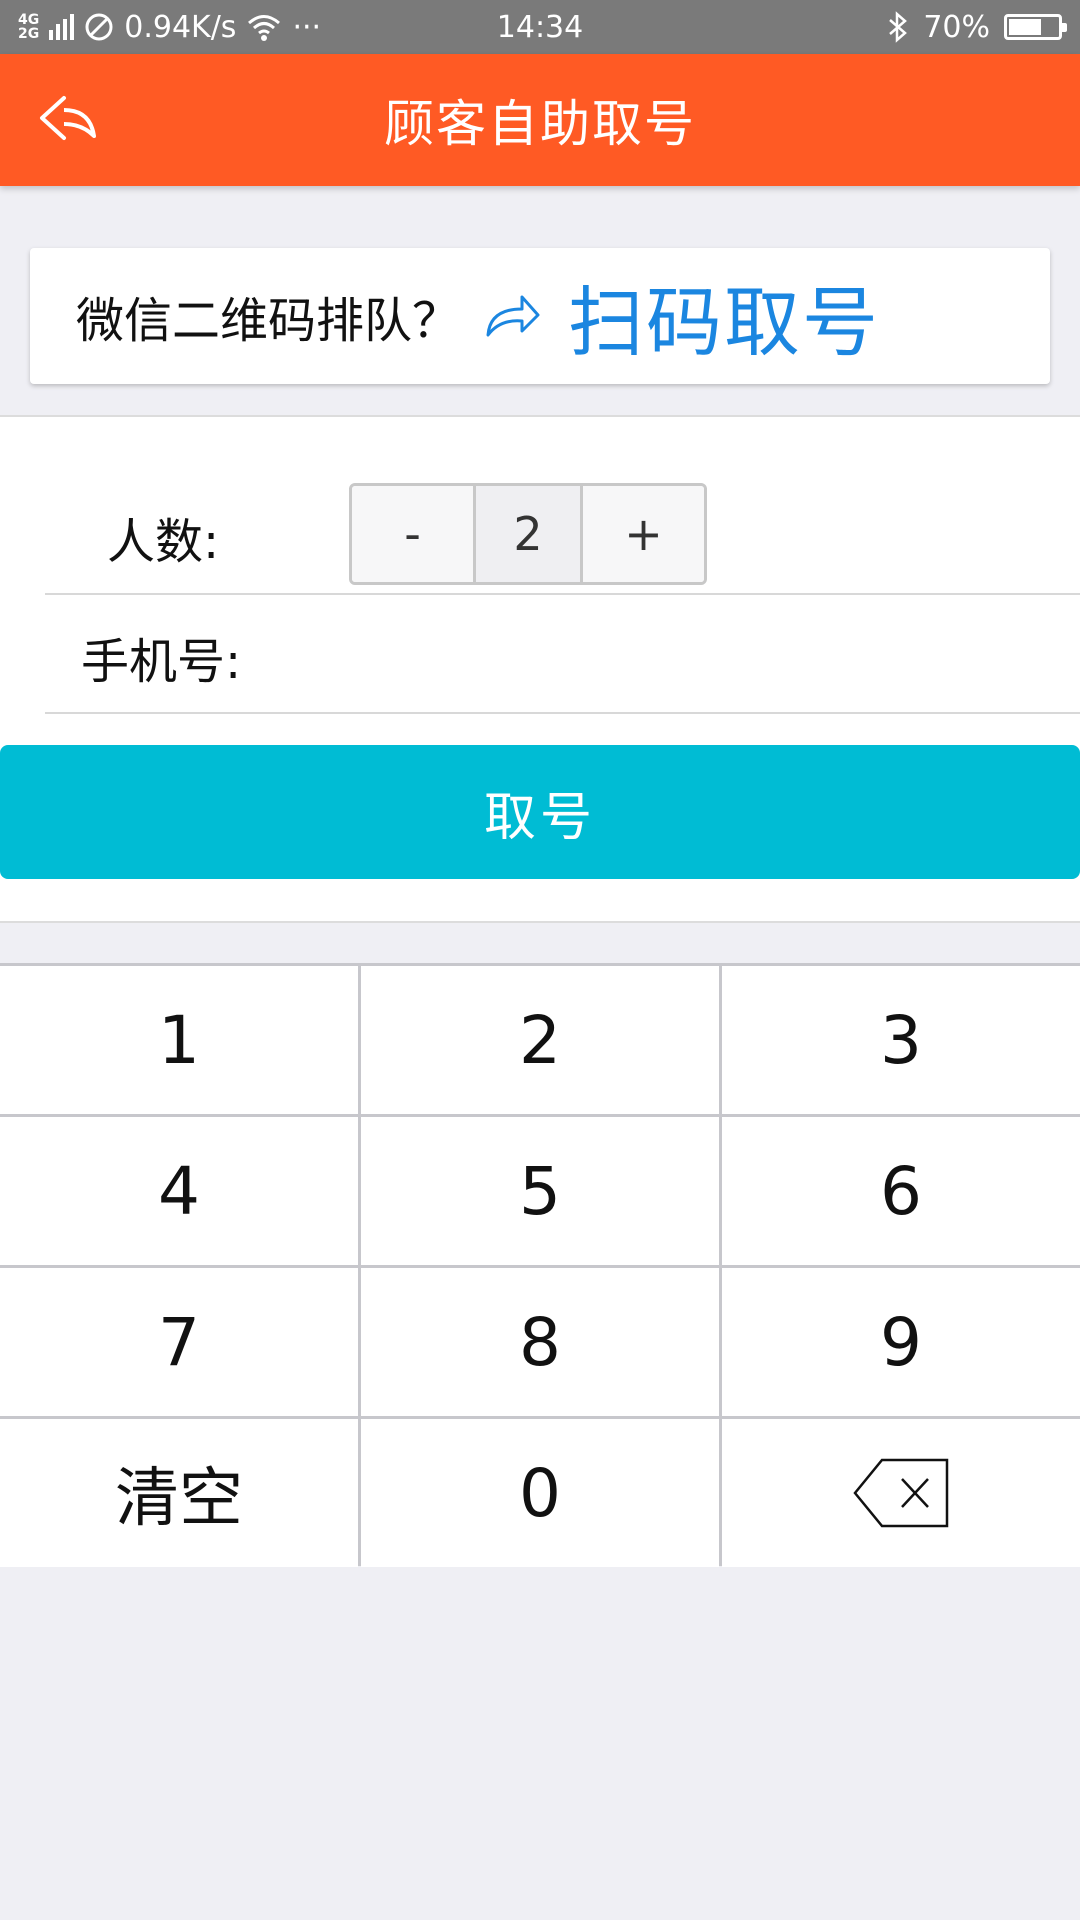 Image resolution: width=1080 pixels, height=1920 pixels. Describe the element at coordinates (643, 534) in the screenshot. I see `increment-button: +` at that location.